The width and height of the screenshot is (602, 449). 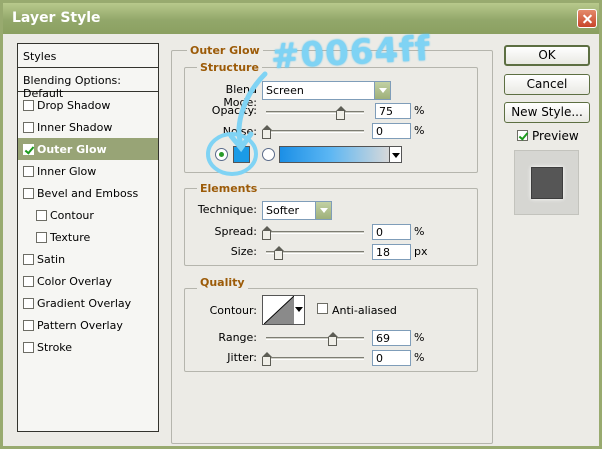 I want to click on style-item-texture: Texture, so click(x=88, y=237).